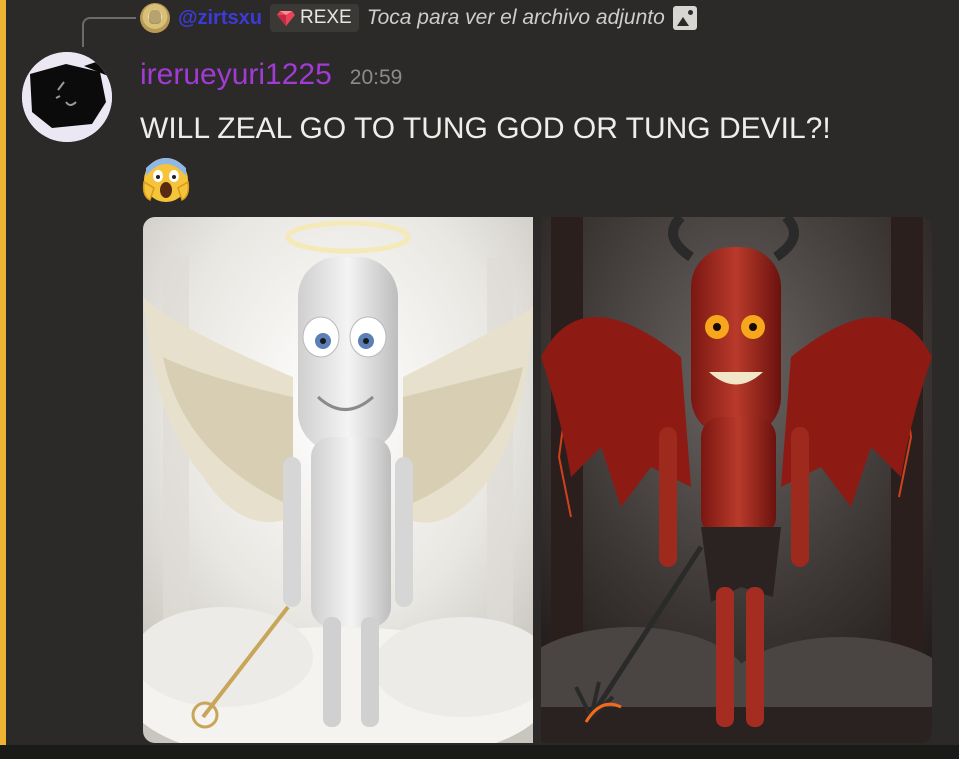 This screenshot has width=959, height=759. What do you see at coordinates (3, 372) in the screenshot?
I see `mention-highlight-bar` at bounding box center [3, 372].